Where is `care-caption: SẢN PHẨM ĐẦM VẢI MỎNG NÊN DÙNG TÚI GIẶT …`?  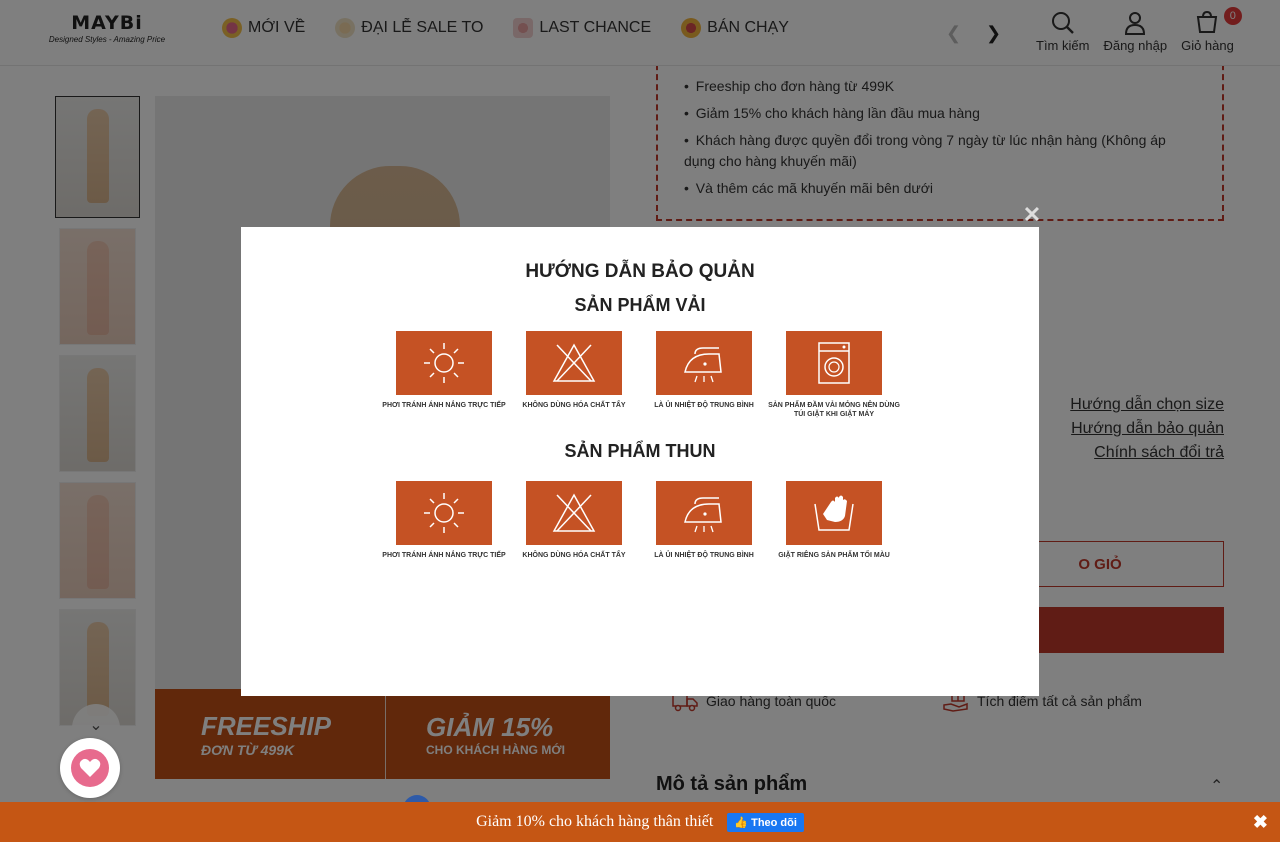 care-caption: SẢN PHẨM ĐẦM VẢI MỎNG NÊN DÙNG TÚI GIẶT … is located at coordinates (834, 410).